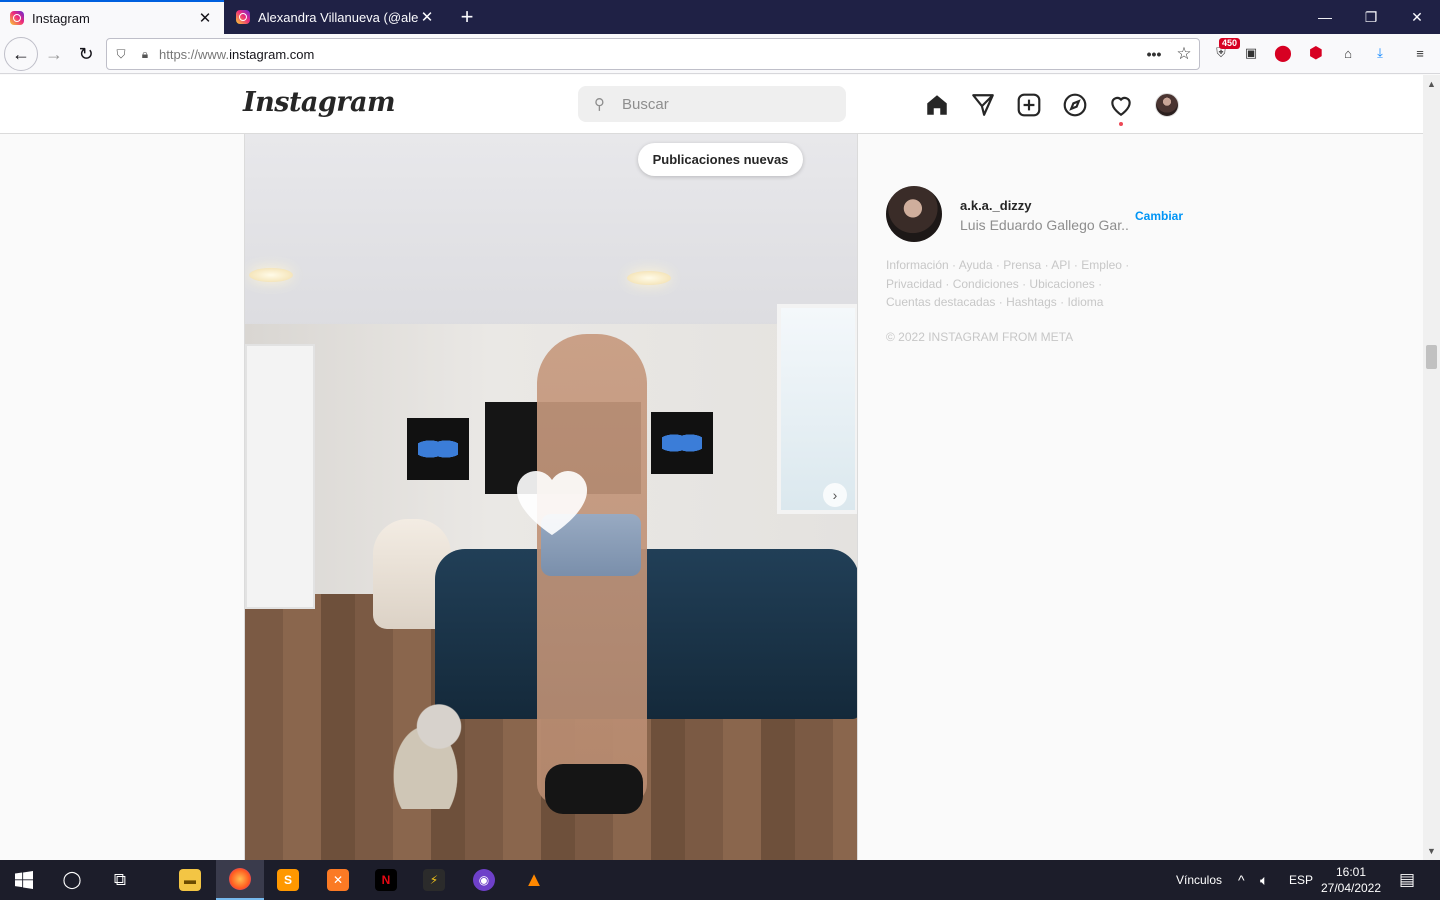  Describe the element at coordinates (86, 54) in the screenshot. I see `reload-button: ↻` at that location.